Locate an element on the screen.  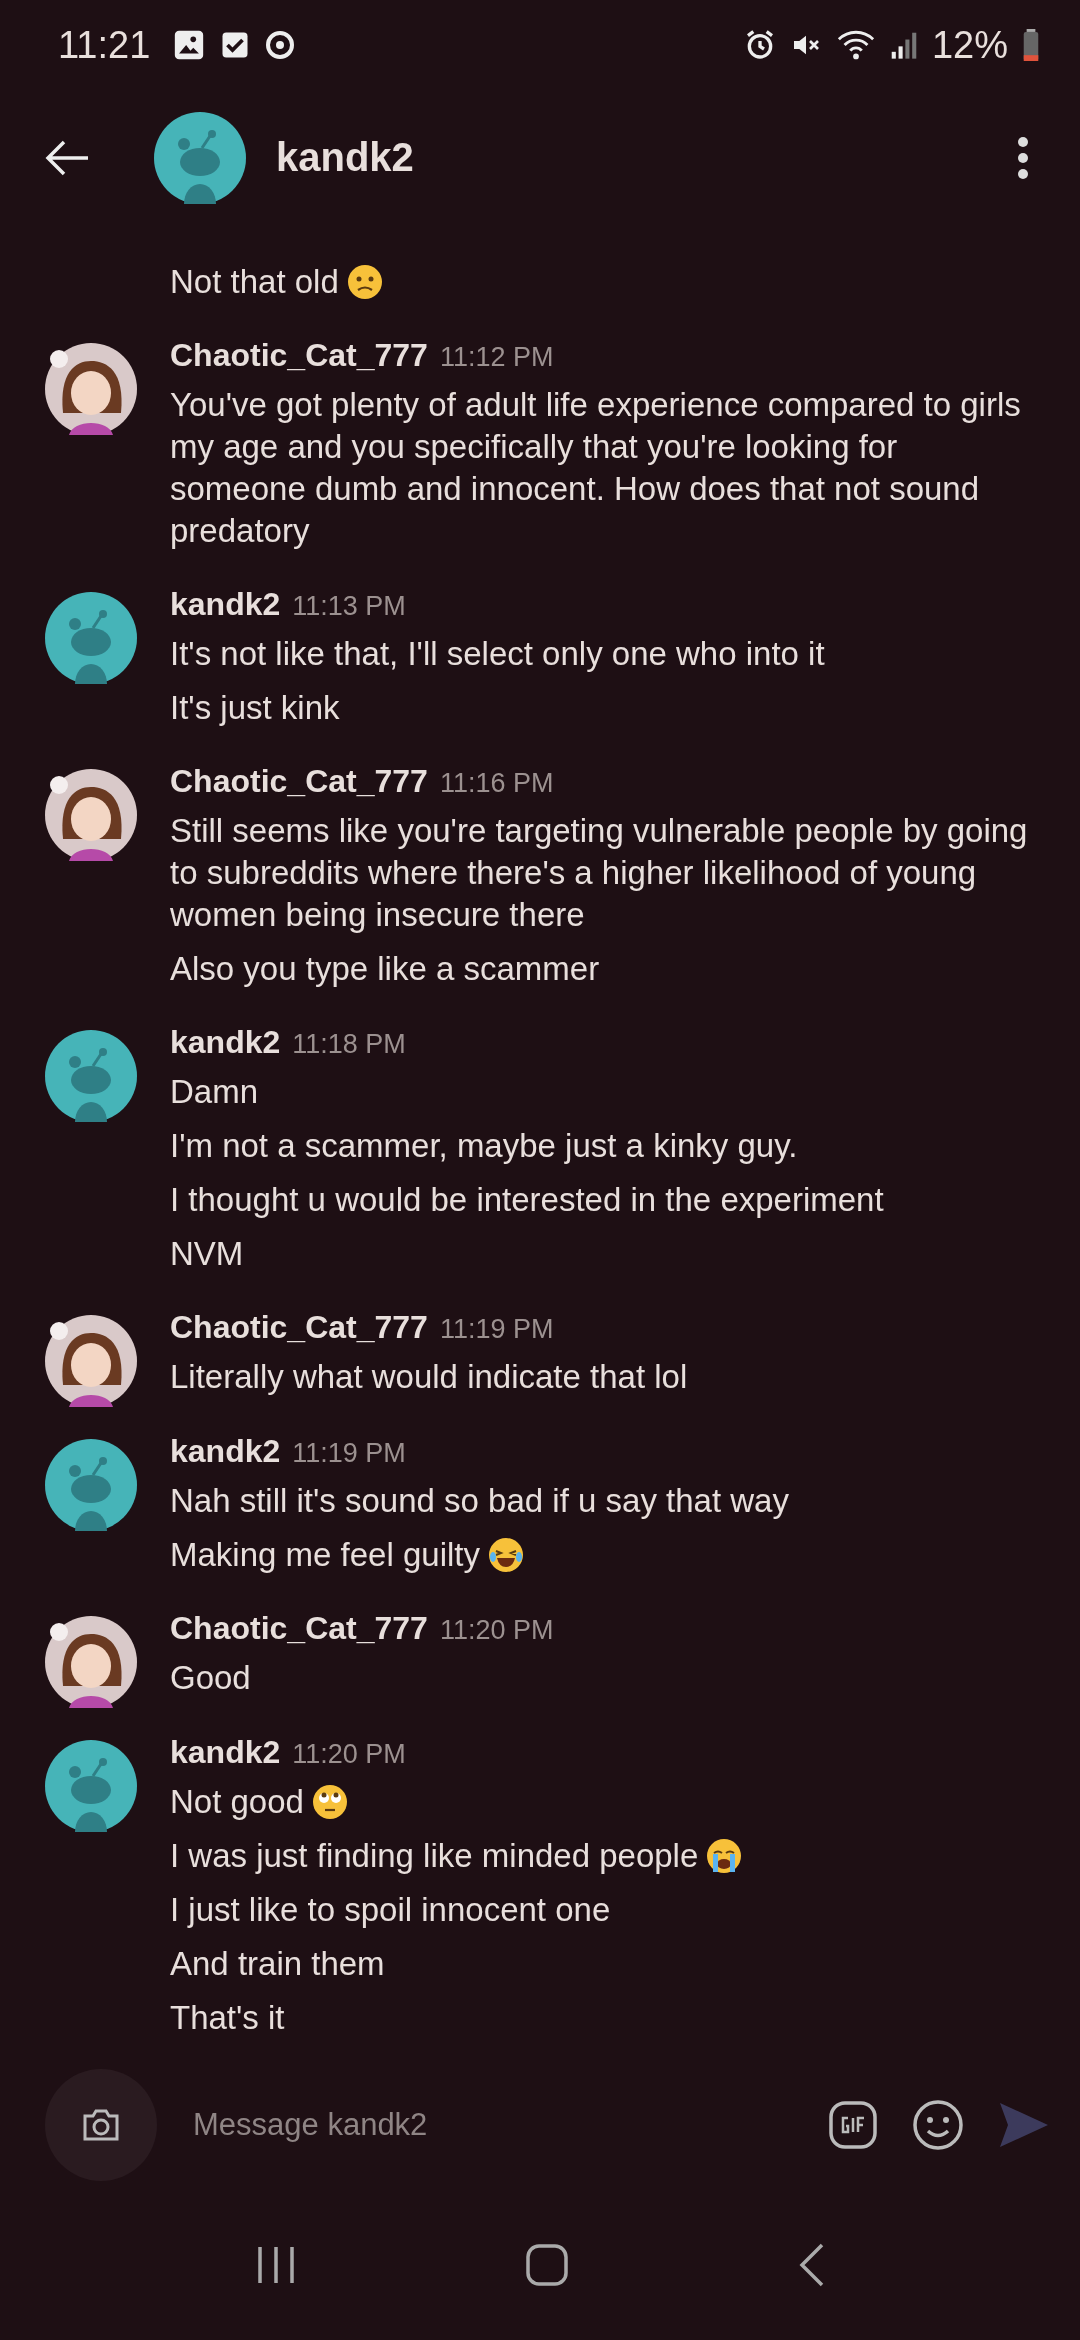
message-text: It's just kink is located at coordinates (255, 708).